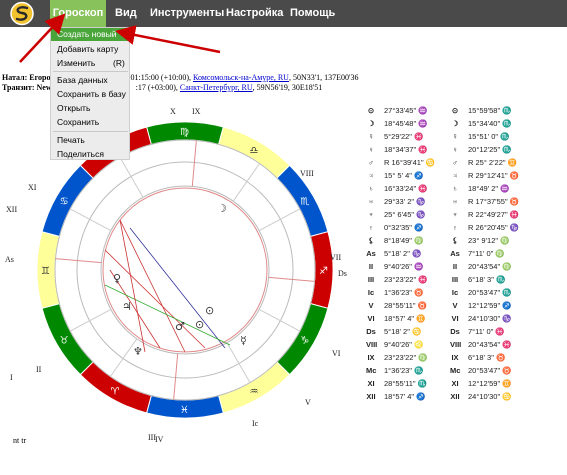 The height and width of the screenshot is (475, 567). What do you see at coordinates (494, 227) in the screenshot?
I see `planet-position-transit: R 26°20'45" ♑` at bounding box center [494, 227].